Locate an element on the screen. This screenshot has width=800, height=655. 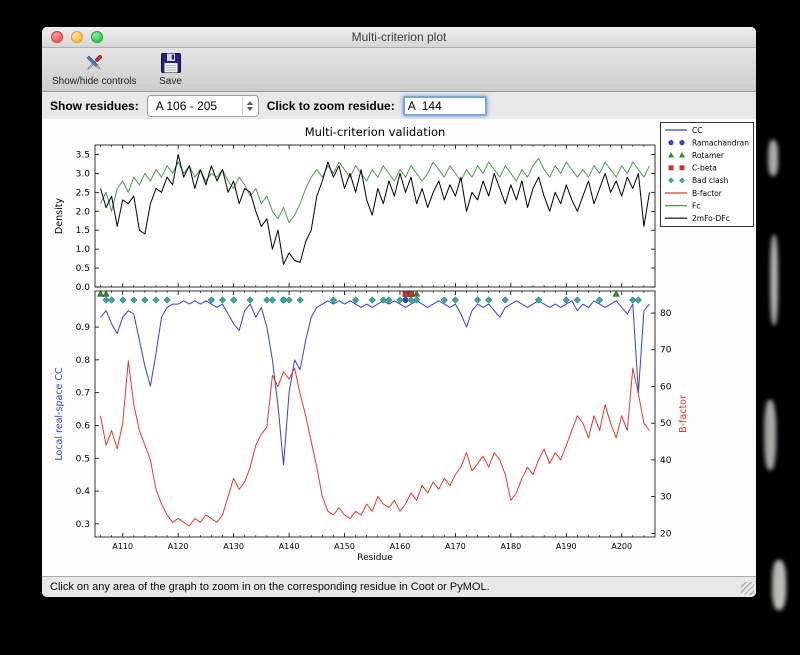
combo-stepper-icon is located at coordinates (249, 106).